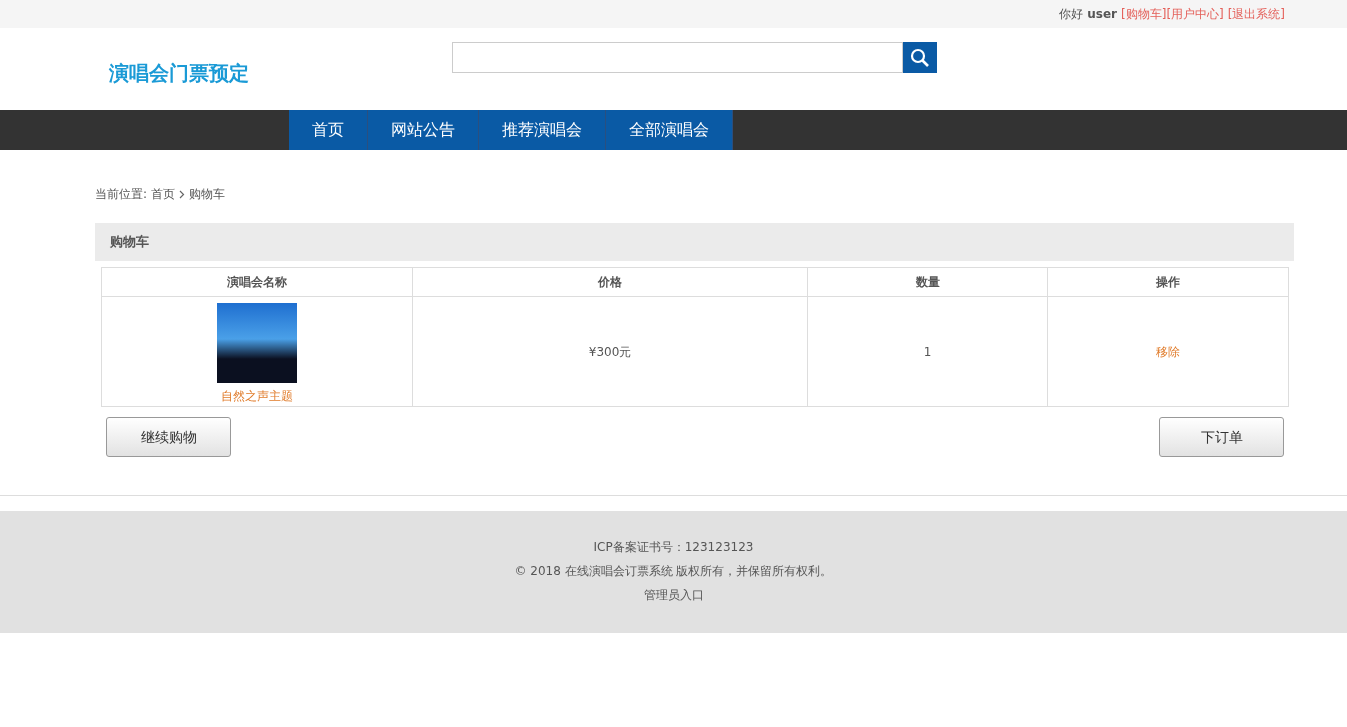  What do you see at coordinates (163, 194) in the screenshot?
I see `breadcrumb-item-link: 首页` at bounding box center [163, 194].